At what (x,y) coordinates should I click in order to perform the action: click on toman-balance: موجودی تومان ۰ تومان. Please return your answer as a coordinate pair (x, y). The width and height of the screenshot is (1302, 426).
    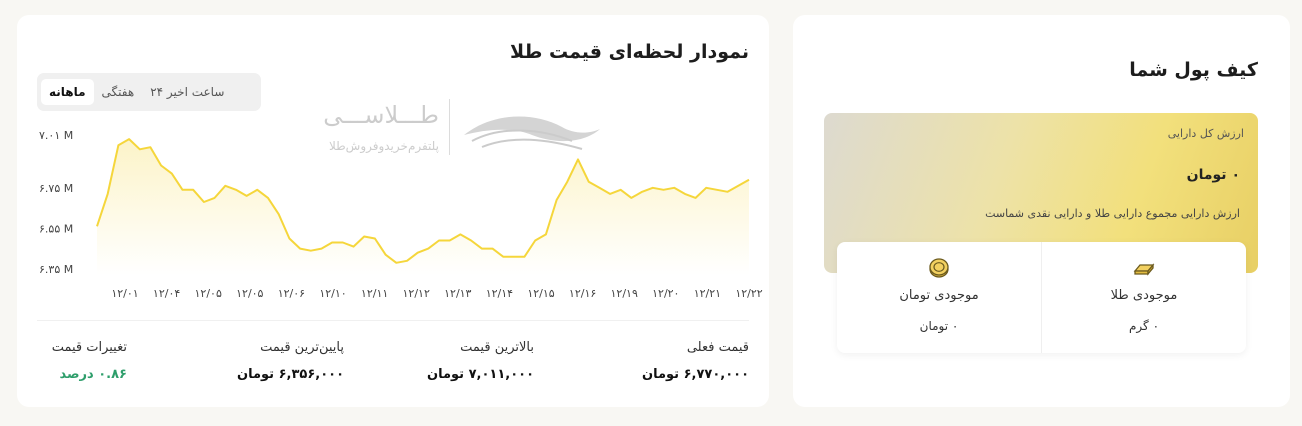
    Looking at the image, I should click on (939, 297).